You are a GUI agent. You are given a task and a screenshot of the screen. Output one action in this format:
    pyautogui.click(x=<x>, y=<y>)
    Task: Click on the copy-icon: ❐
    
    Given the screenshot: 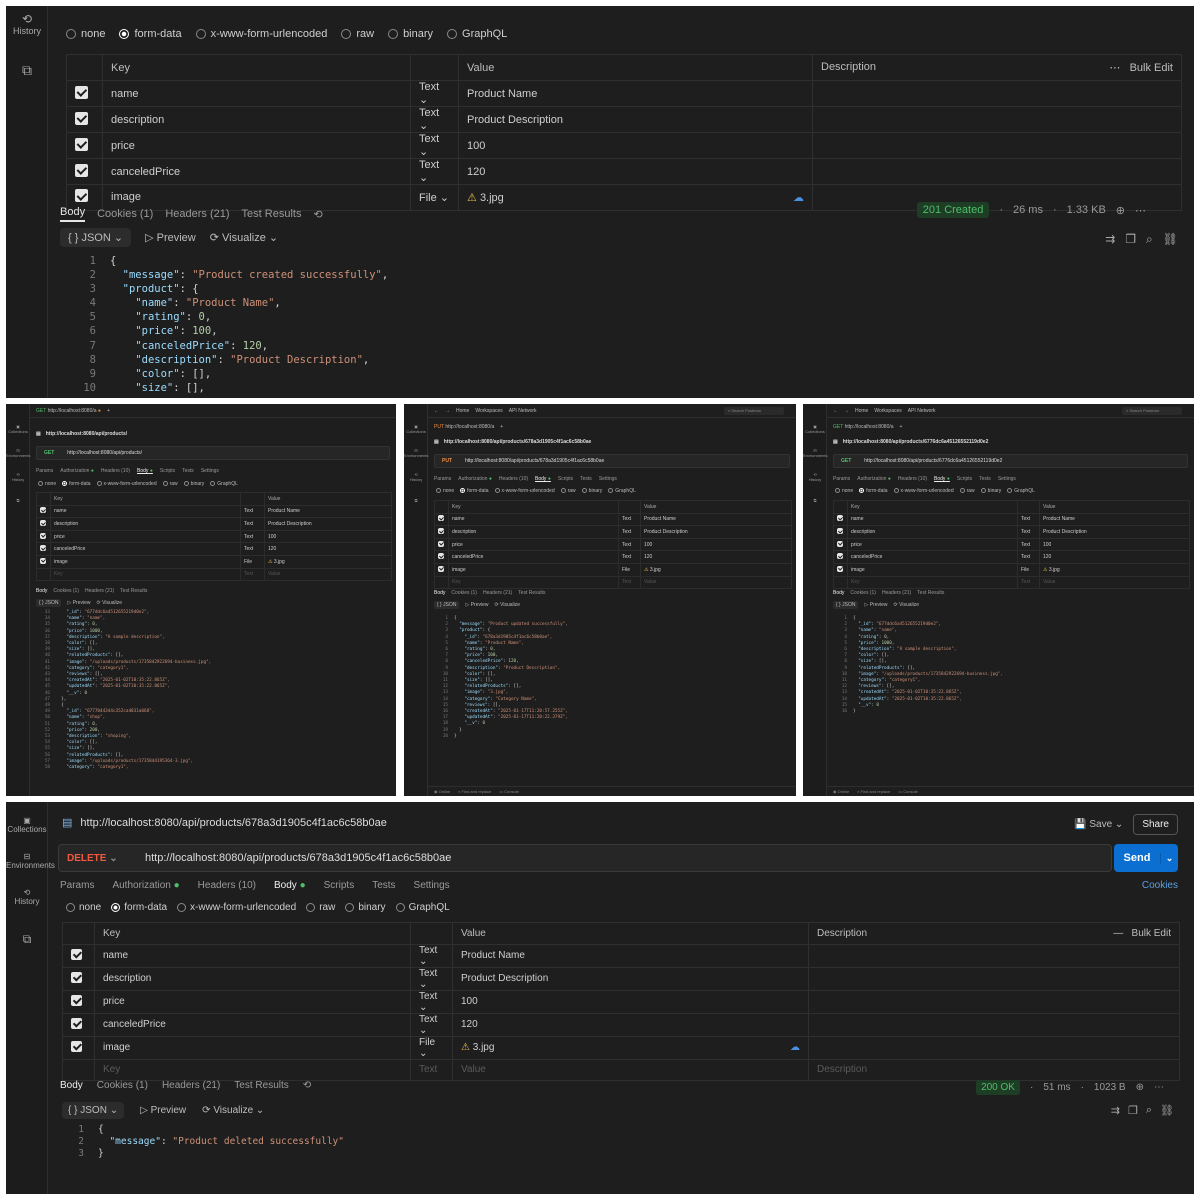 What is the action you would take?
    pyautogui.click(x=1133, y=1110)
    